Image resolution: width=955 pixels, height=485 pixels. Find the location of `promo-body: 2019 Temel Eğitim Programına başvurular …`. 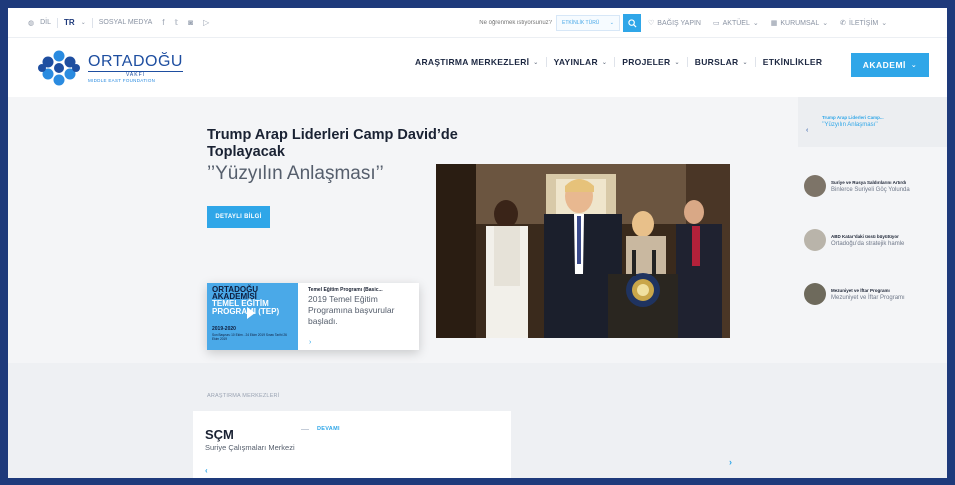

promo-body: 2019 Temel Eğitim Programına başvurular … is located at coordinates (351, 310).